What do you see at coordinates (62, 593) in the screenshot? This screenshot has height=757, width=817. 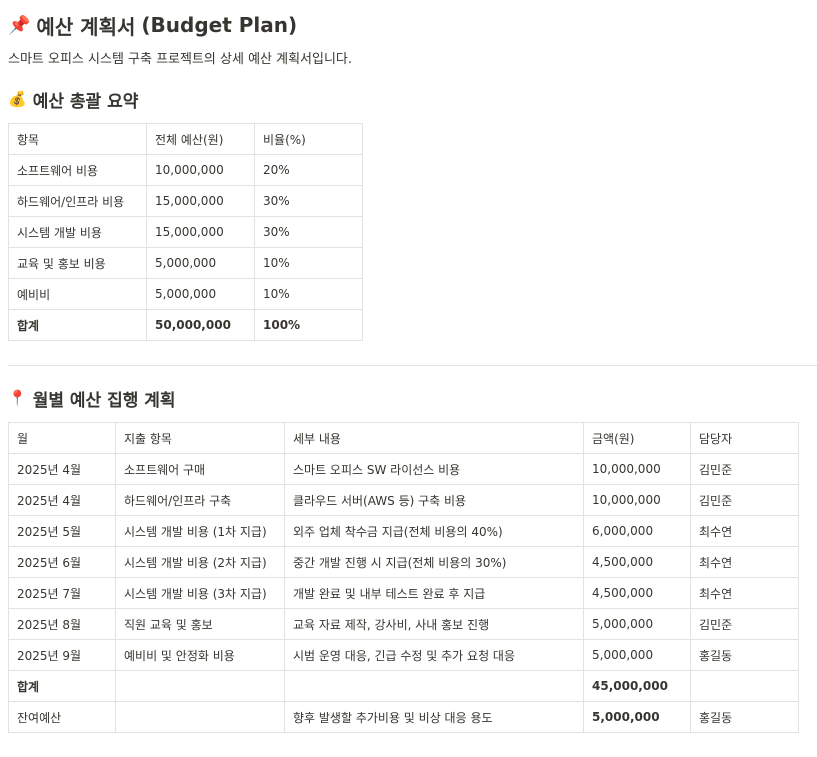 I see `table-cell: 2025년 7월` at bounding box center [62, 593].